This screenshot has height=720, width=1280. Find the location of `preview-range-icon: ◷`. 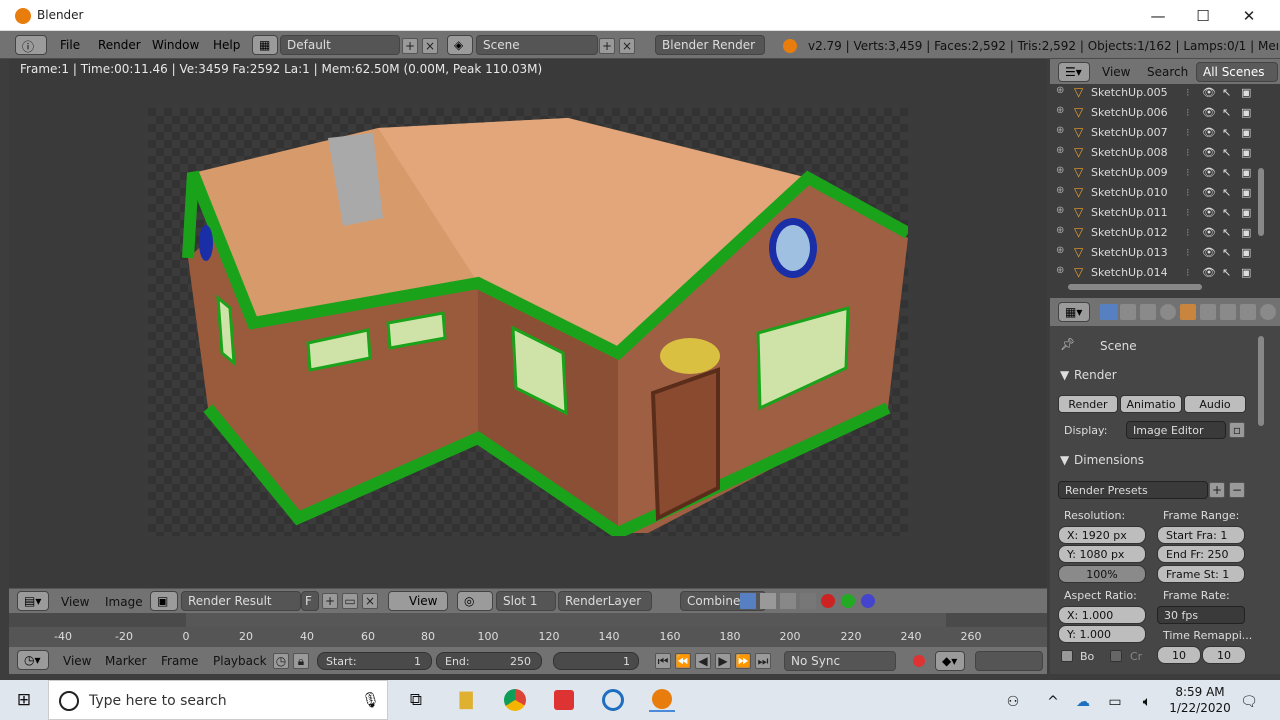

preview-range-icon: ◷ is located at coordinates (281, 661).